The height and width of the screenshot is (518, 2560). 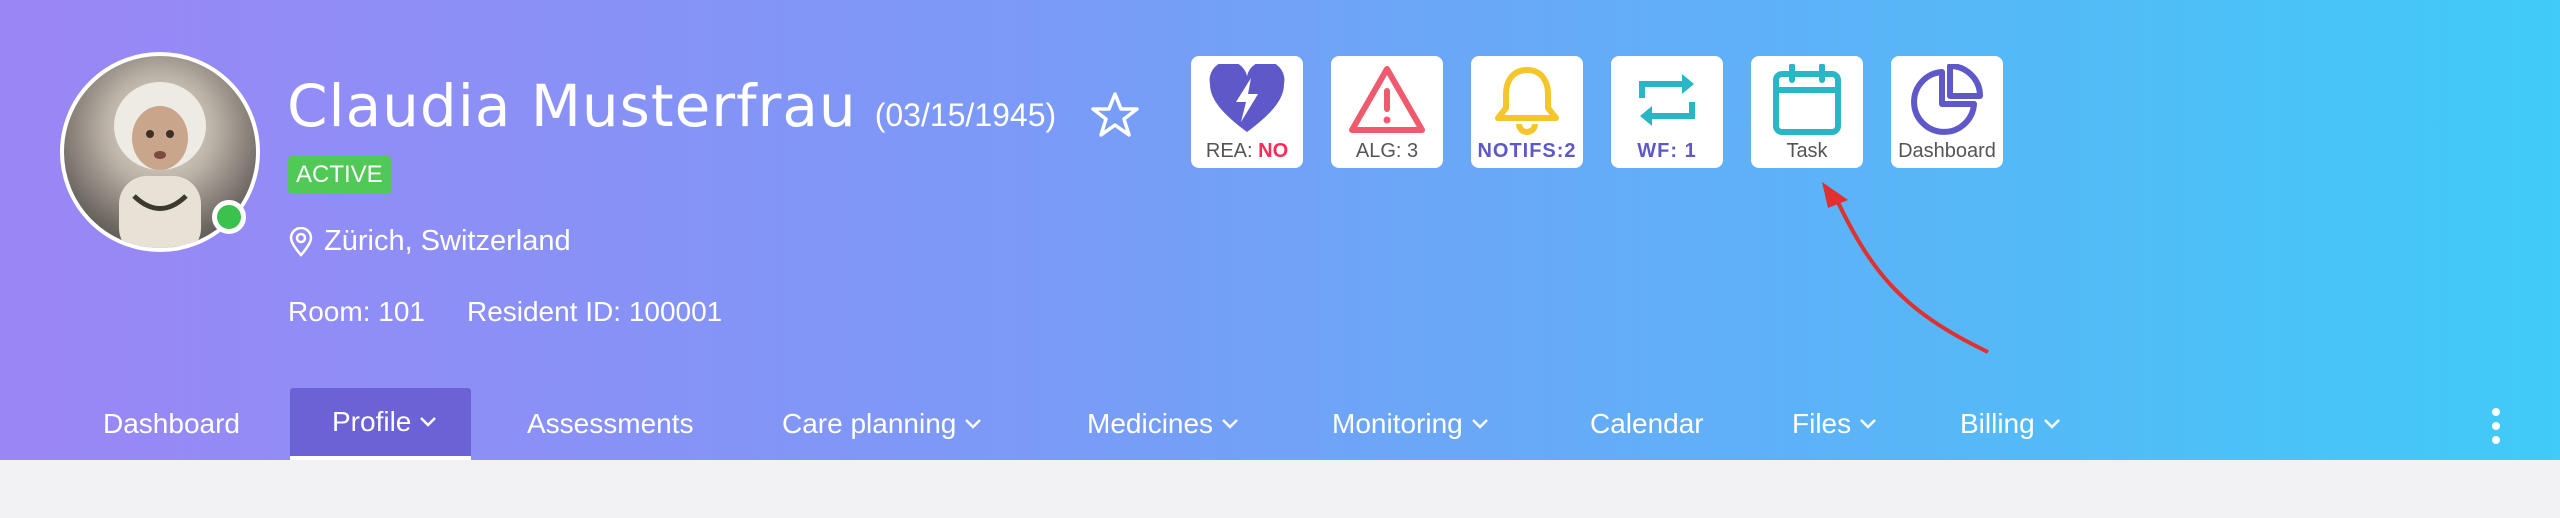 I want to click on workflow-tile: WF: 1, so click(x=1667, y=112).